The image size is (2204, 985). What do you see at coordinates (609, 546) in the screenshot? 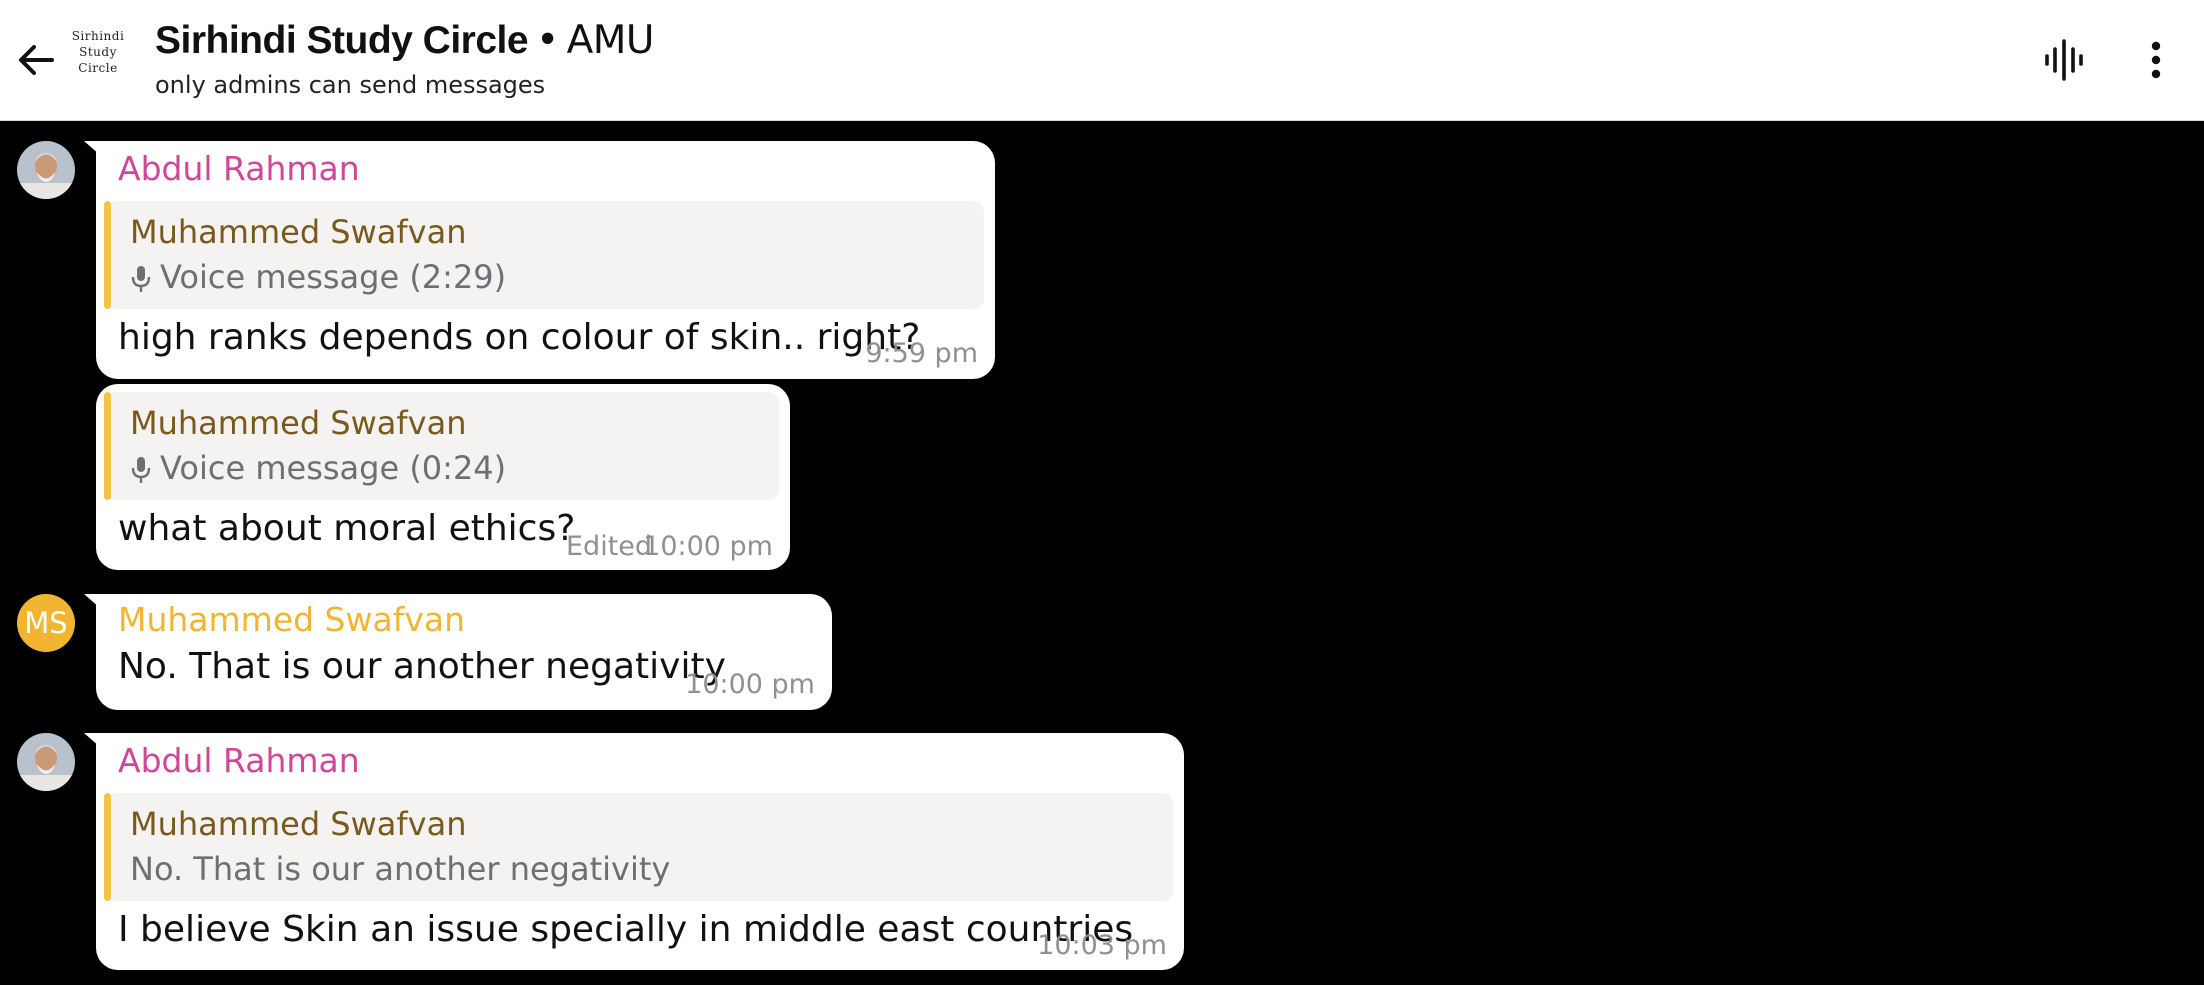
I see `edited-label: Edited` at bounding box center [609, 546].